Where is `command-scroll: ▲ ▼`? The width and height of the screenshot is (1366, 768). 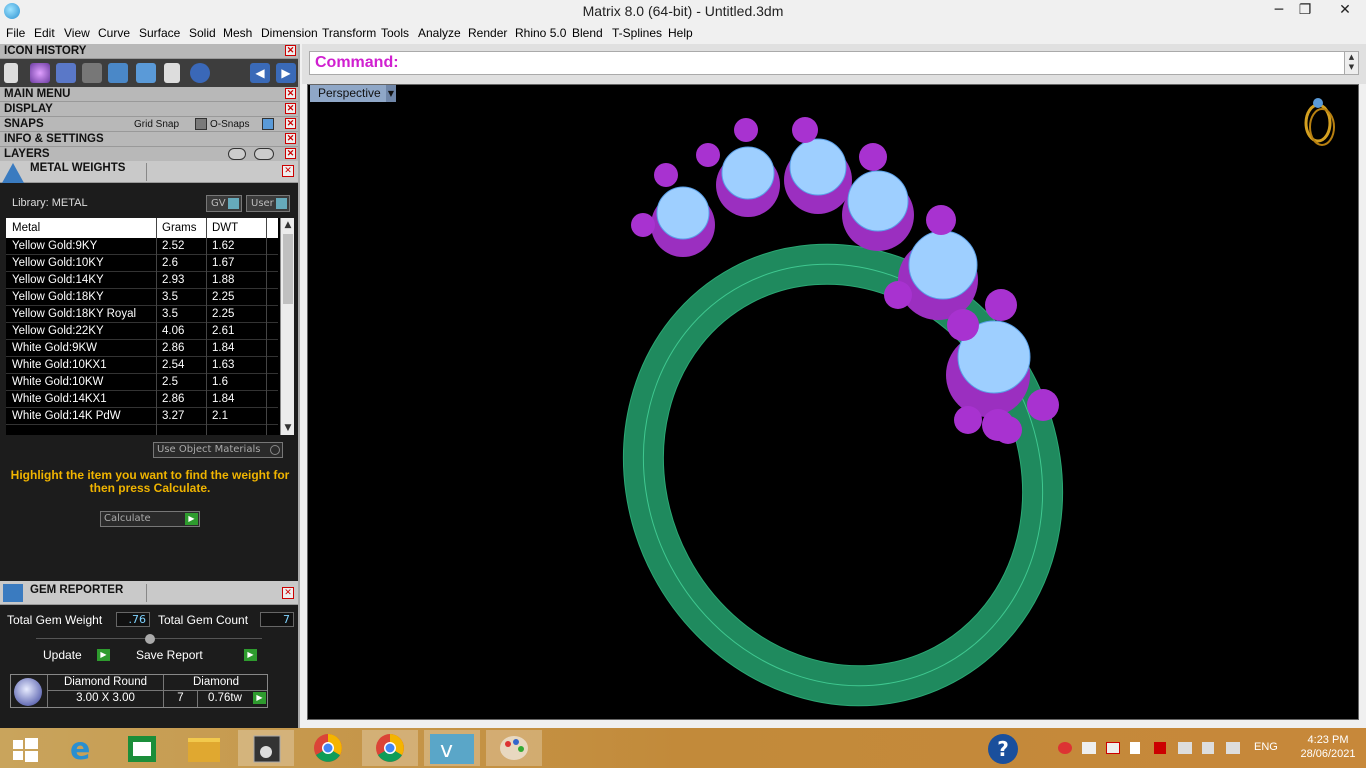 command-scroll: ▲ ▼ is located at coordinates (1351, 63).